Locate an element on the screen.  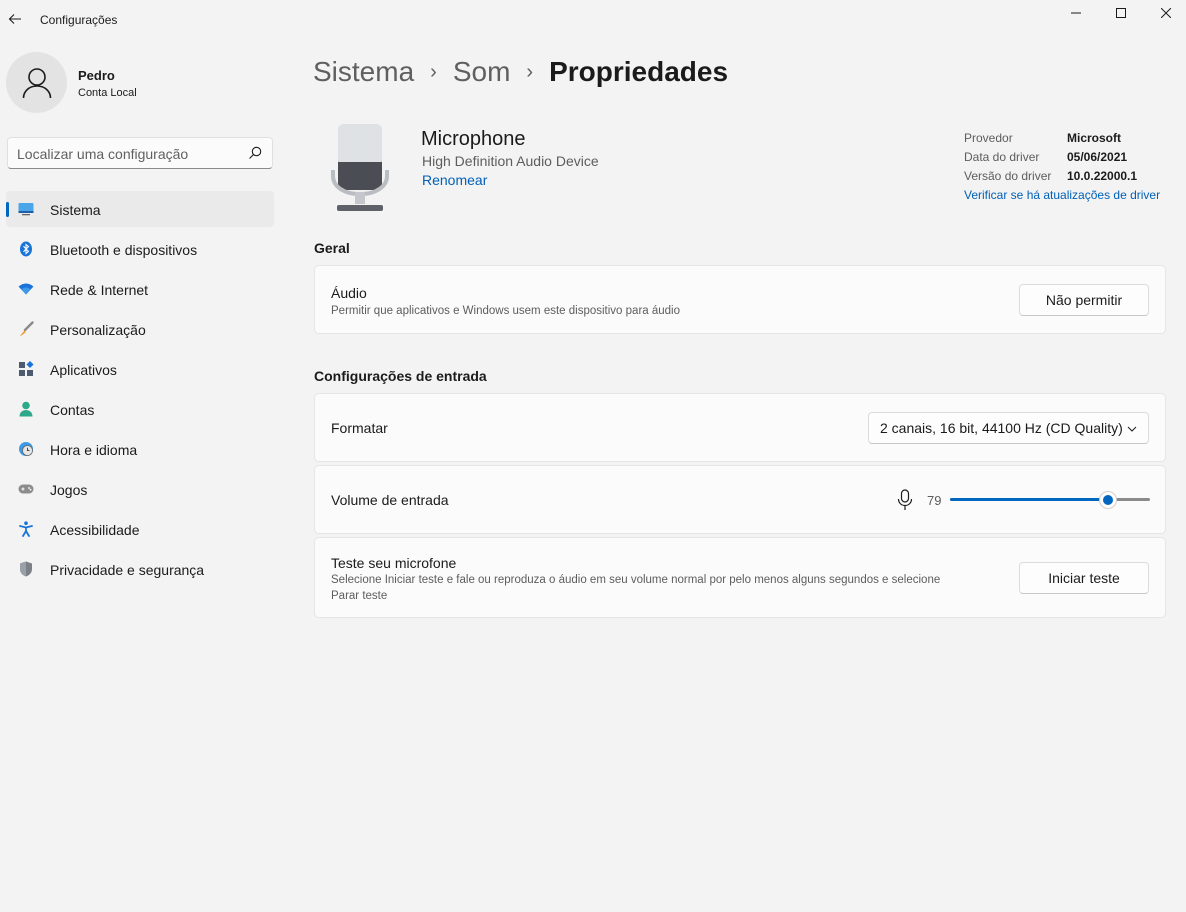
shield-icon is located at coordinates (26, 569).